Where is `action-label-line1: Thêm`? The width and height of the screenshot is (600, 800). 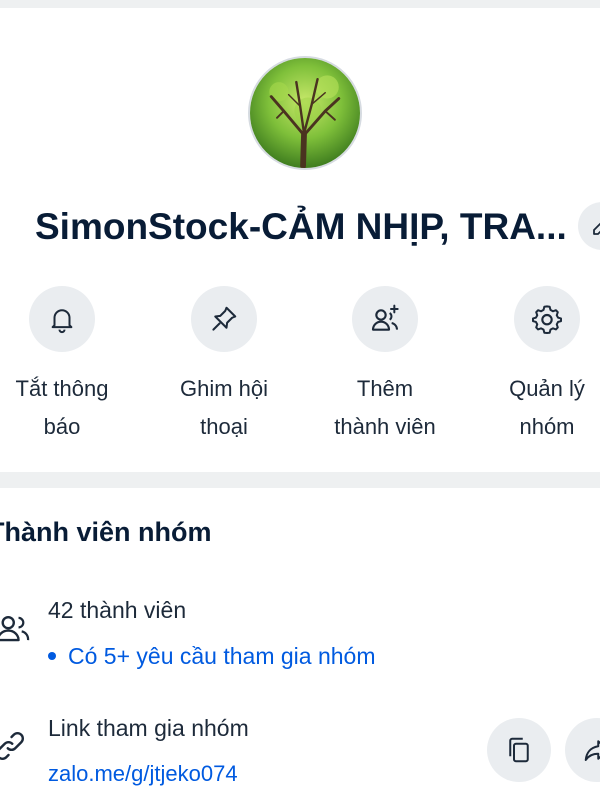
action-label-line1: Thêm is located at coordinates (385, 388).